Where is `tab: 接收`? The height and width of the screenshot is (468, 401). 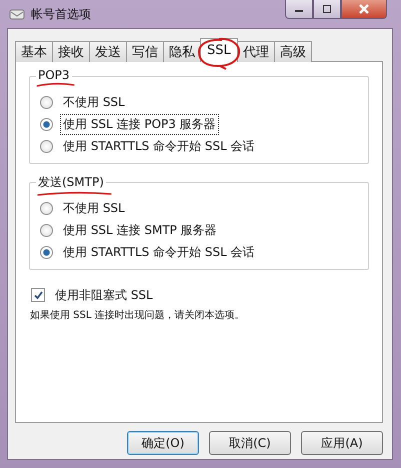 tab: 接收 is located at coordinates (71, 51).